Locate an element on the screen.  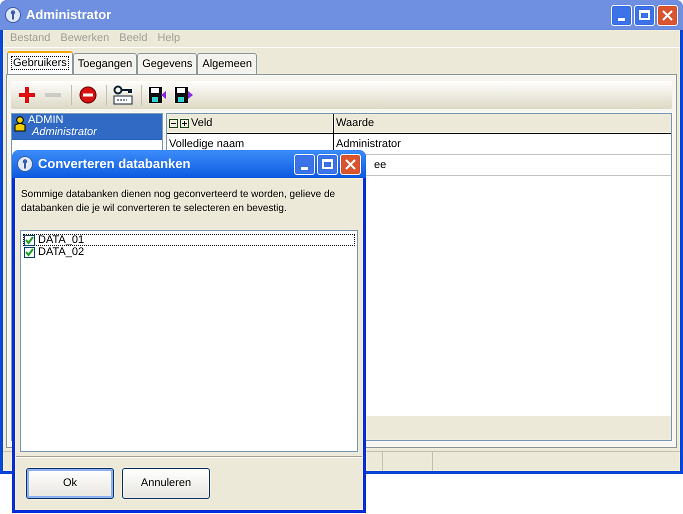
database-label: DATA_01 is located at coordinates (61, 239).